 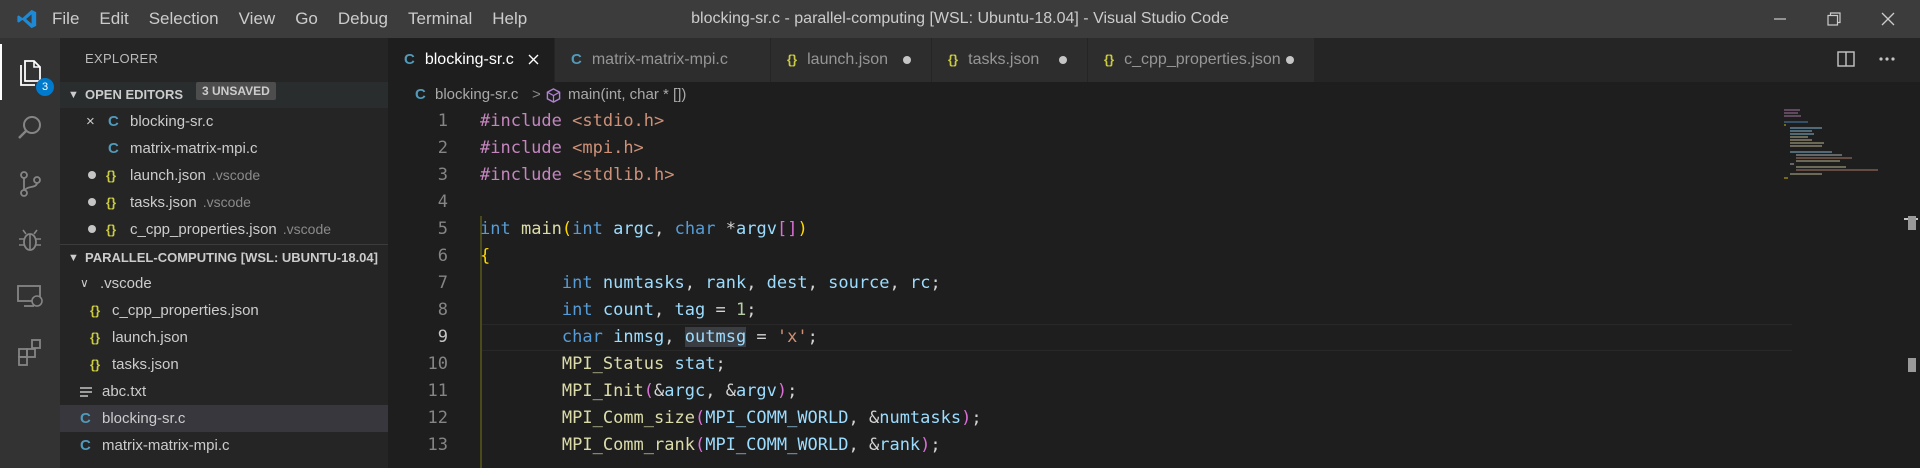 What do you see at coordinates (442, 337) in the screenshot?
I see `line-number: 9` at bounding box center [442, 337].